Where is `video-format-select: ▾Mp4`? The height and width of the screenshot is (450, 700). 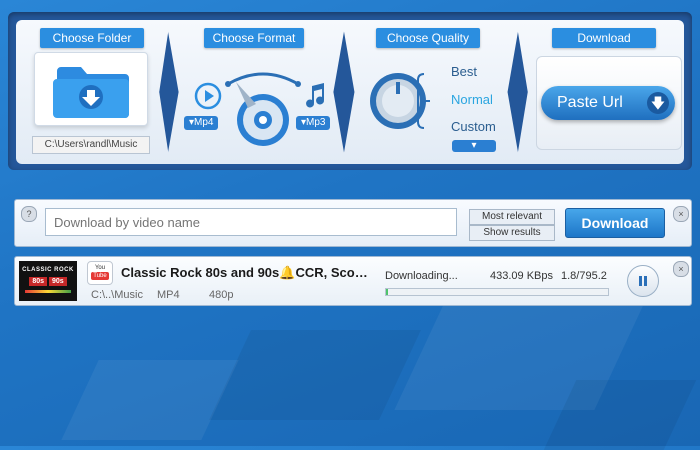 video-format-select: ▾Mp4 is located at coordinates (201, 123).